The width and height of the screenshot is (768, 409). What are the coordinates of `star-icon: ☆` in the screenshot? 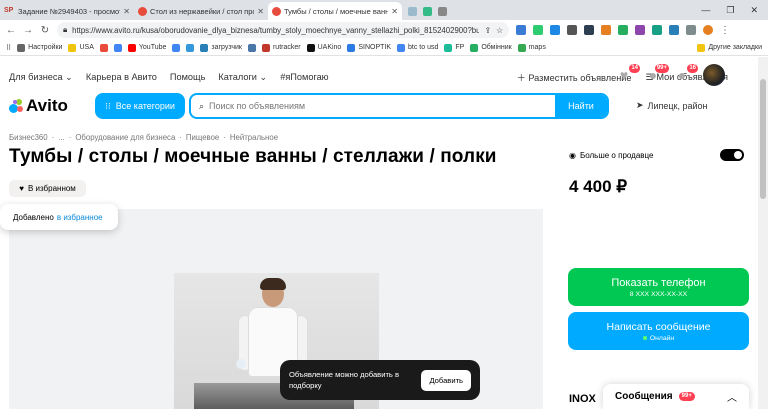 It's located at (499, 30).